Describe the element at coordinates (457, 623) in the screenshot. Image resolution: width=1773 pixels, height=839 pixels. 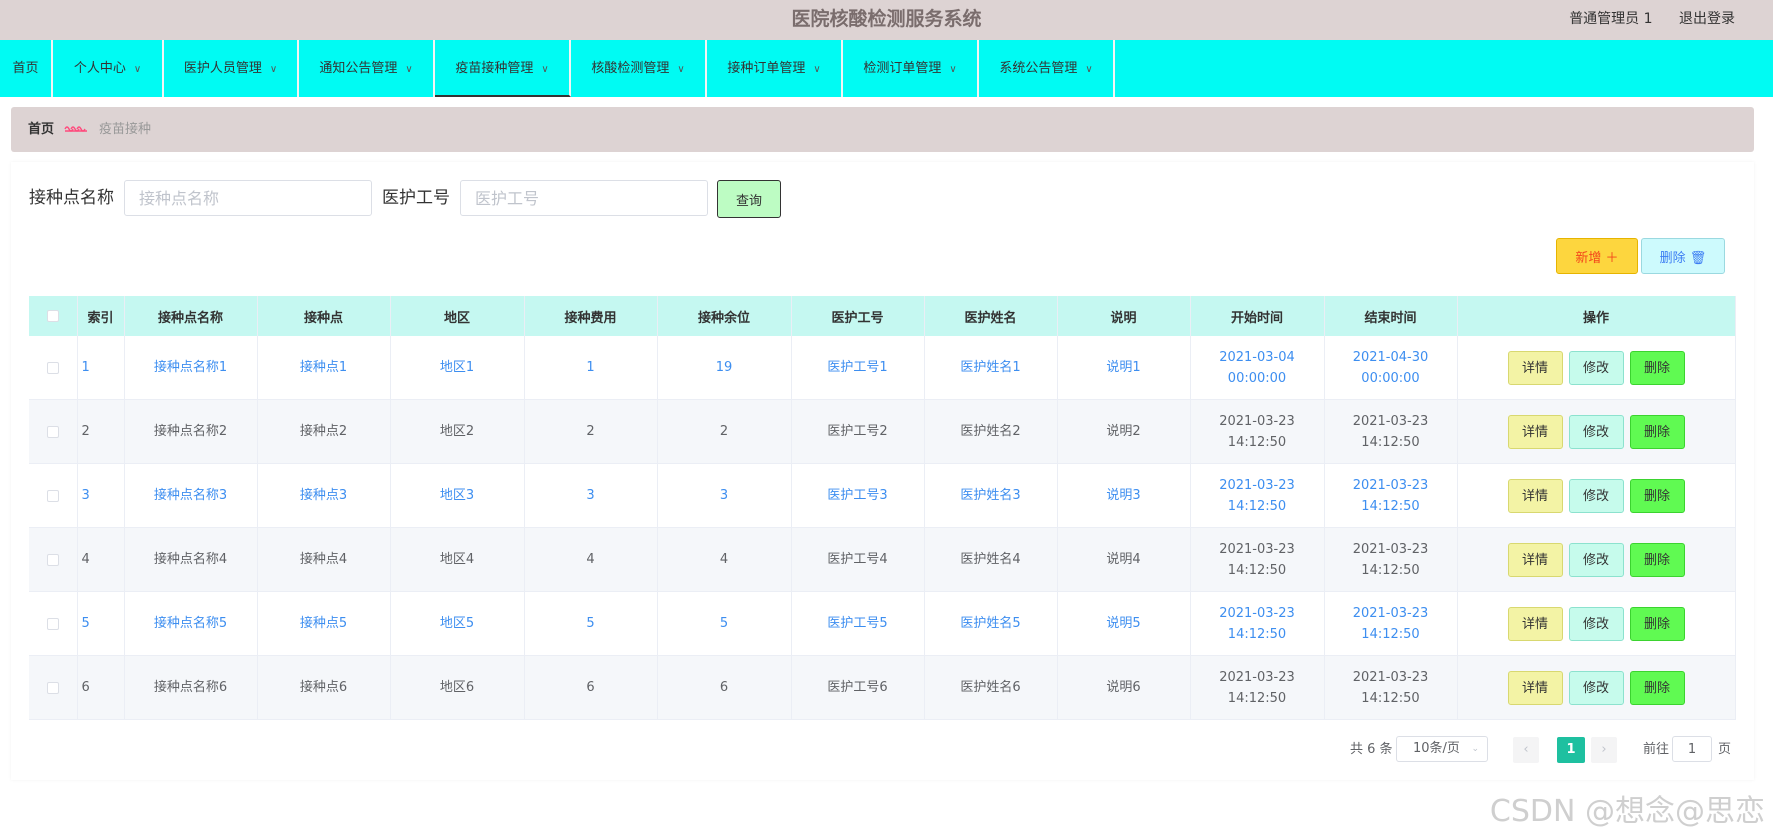
I see `table-cell: 地区5` at that location.